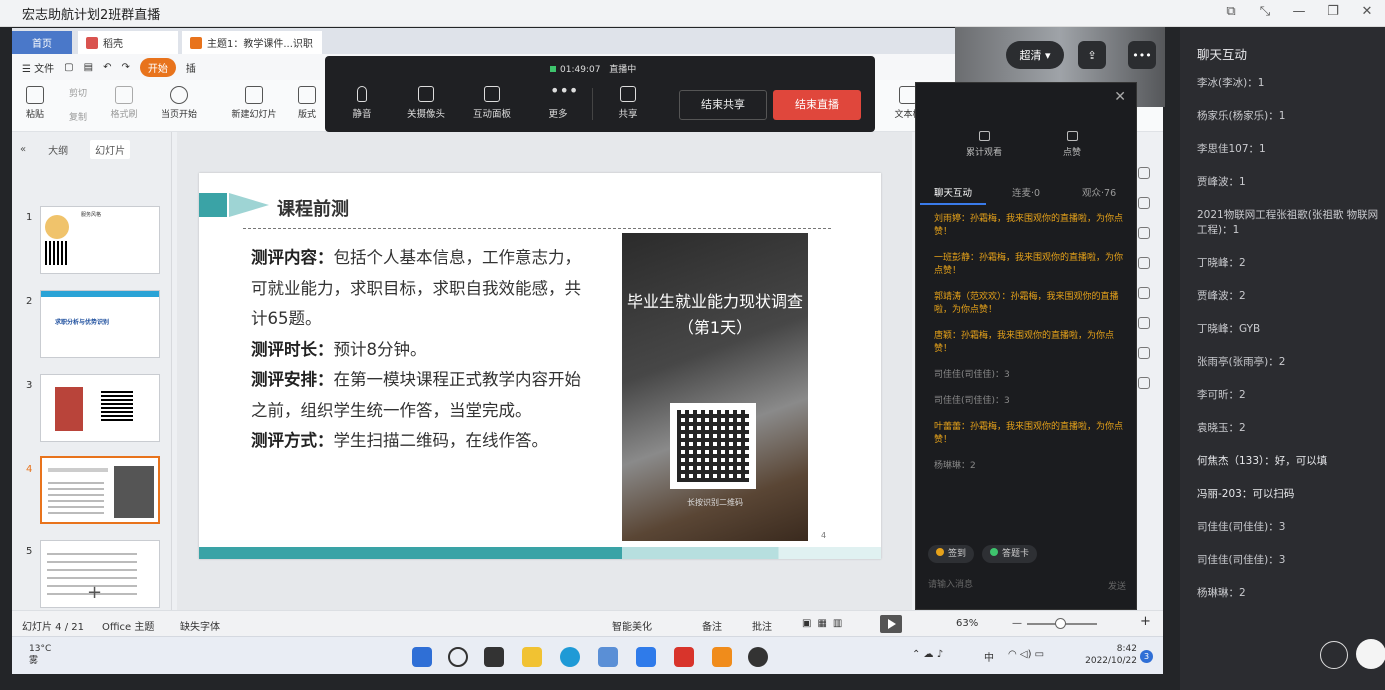 The image size is (1385, 690). Describe the element at coordinates (532, 657) in the screenshot. I see `folder-icon` at that location.